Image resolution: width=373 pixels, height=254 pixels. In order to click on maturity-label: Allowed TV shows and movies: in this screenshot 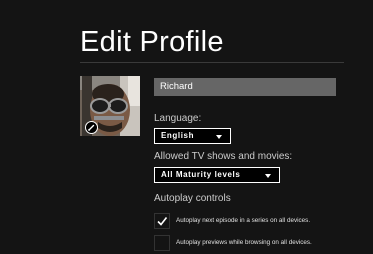, I will do `click(223, 156)`.